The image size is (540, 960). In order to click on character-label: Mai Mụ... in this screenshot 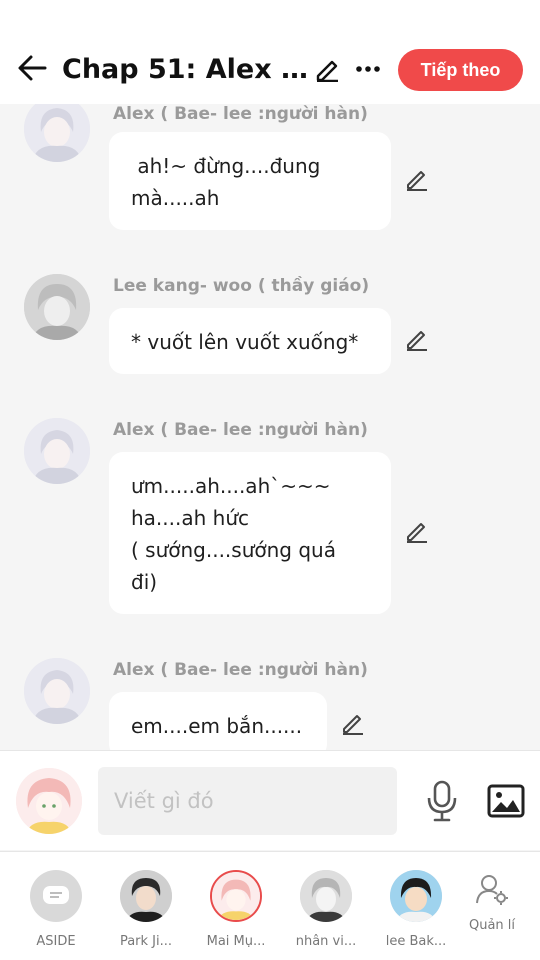, I will do `click(236, 941)`.